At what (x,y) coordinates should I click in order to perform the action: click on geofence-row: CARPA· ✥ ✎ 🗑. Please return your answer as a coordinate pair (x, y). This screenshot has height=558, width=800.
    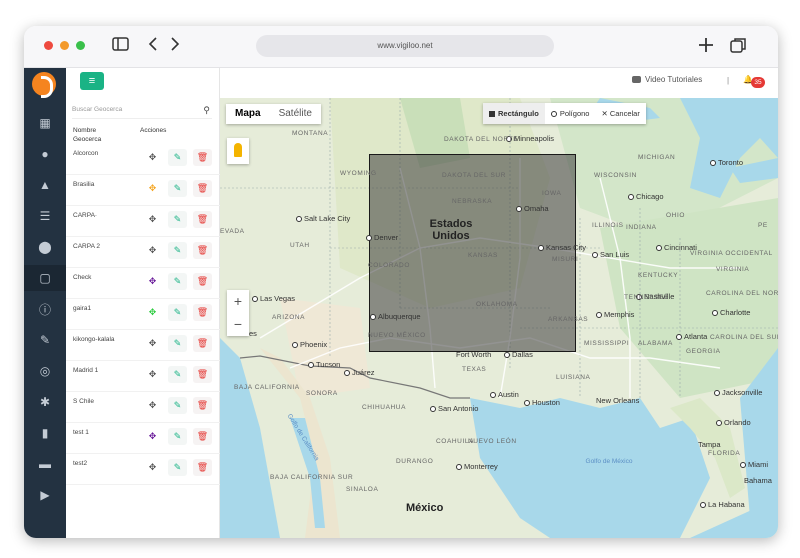
    Looking at the image, I should click on (143, 221).